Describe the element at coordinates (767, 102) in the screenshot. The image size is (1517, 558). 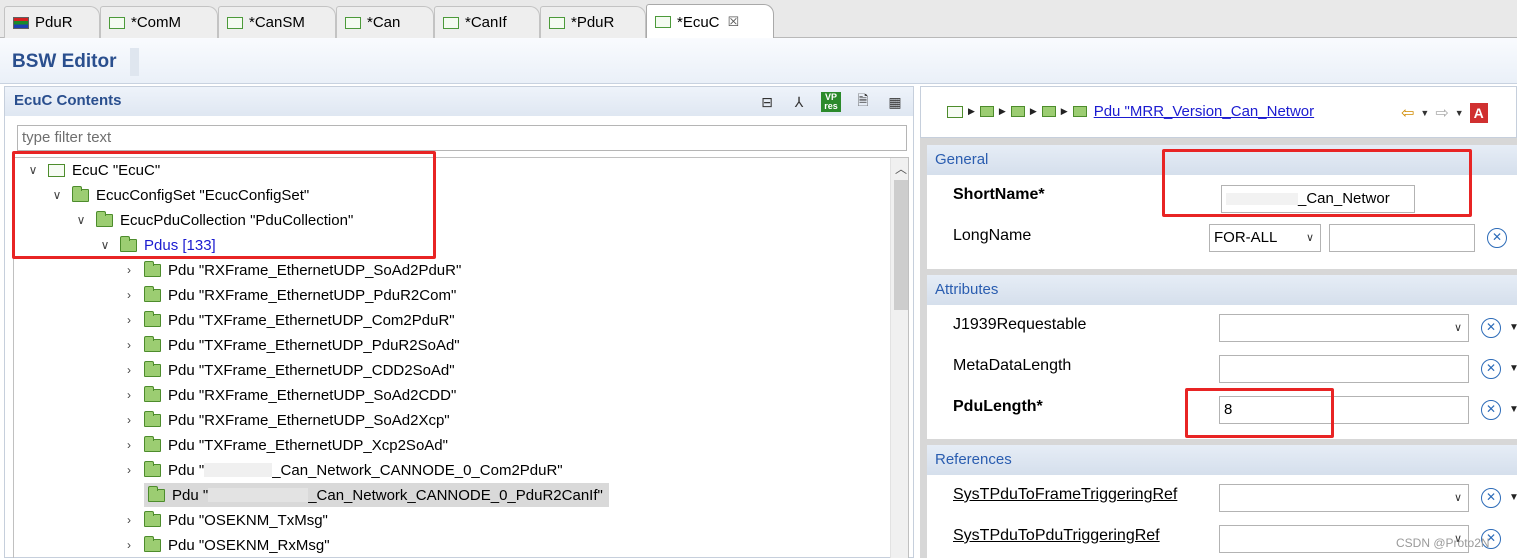
I see `collapse-all-icon: ⊟` at that location.